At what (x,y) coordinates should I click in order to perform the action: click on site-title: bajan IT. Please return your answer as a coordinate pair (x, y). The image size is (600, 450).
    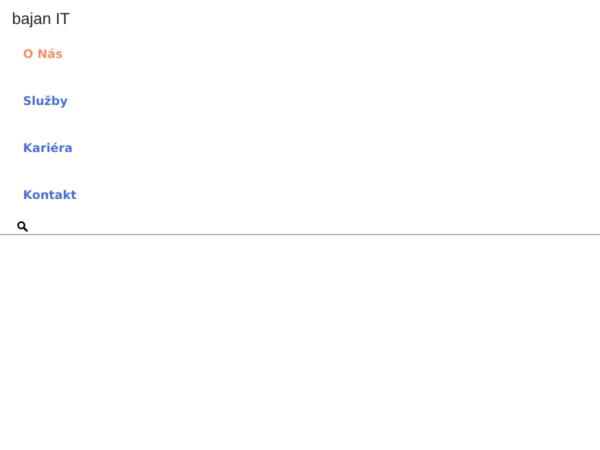
    Looking at the image, I should click on (41, 19).